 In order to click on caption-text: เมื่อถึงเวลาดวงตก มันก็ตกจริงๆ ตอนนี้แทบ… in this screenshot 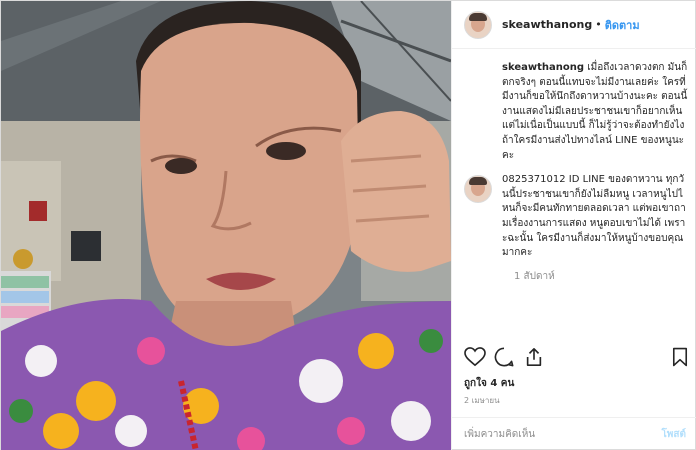, I will do `click(595, 111)`.